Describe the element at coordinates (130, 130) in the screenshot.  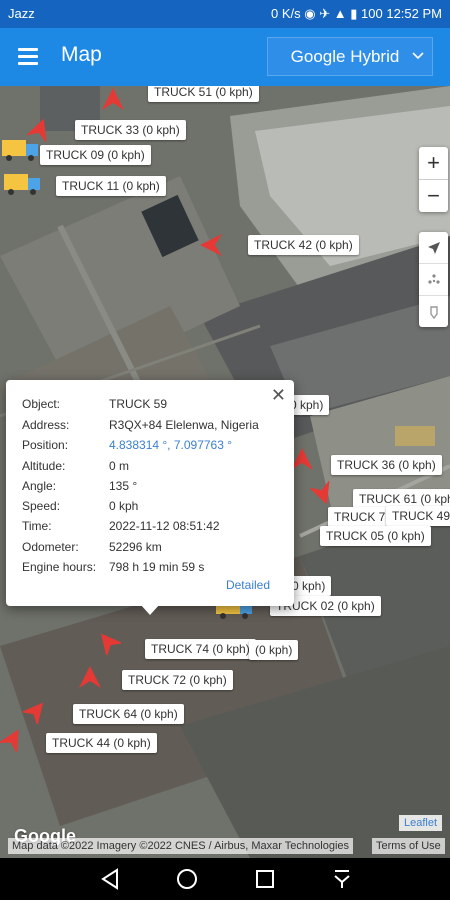
I see `truck-label: TRUCK 33 (0 kph)` at that location.